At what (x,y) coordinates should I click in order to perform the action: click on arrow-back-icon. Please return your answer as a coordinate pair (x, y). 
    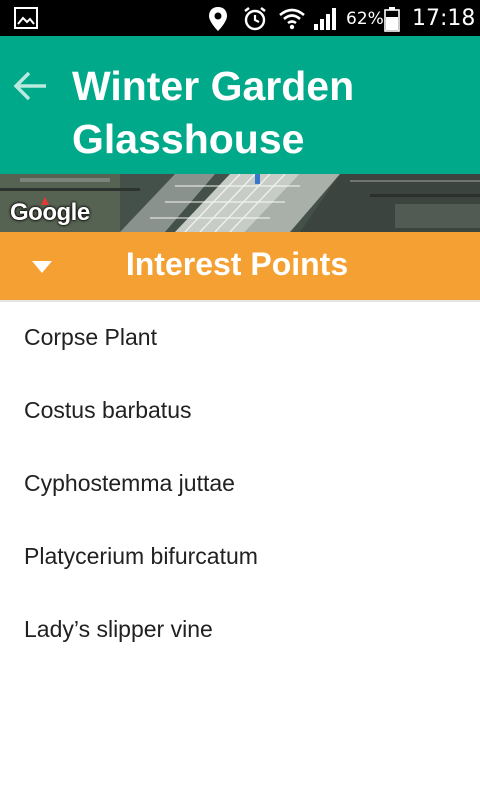
    Looking at the image, I should click on (32, 86).